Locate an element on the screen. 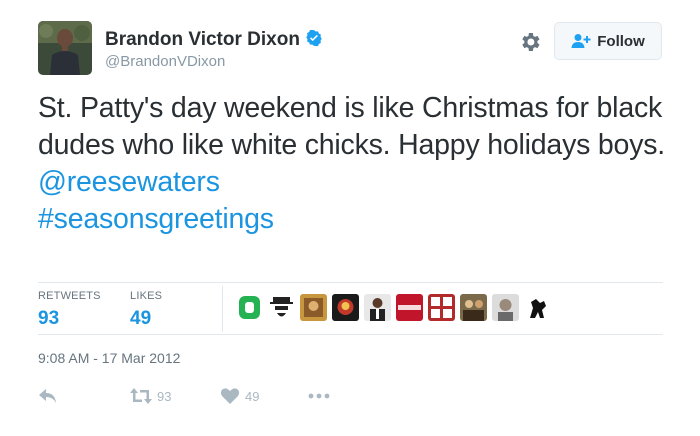 The height and width of the screenshot is (436, 700). verified-badge-icon is located at coordinates (314, 38).